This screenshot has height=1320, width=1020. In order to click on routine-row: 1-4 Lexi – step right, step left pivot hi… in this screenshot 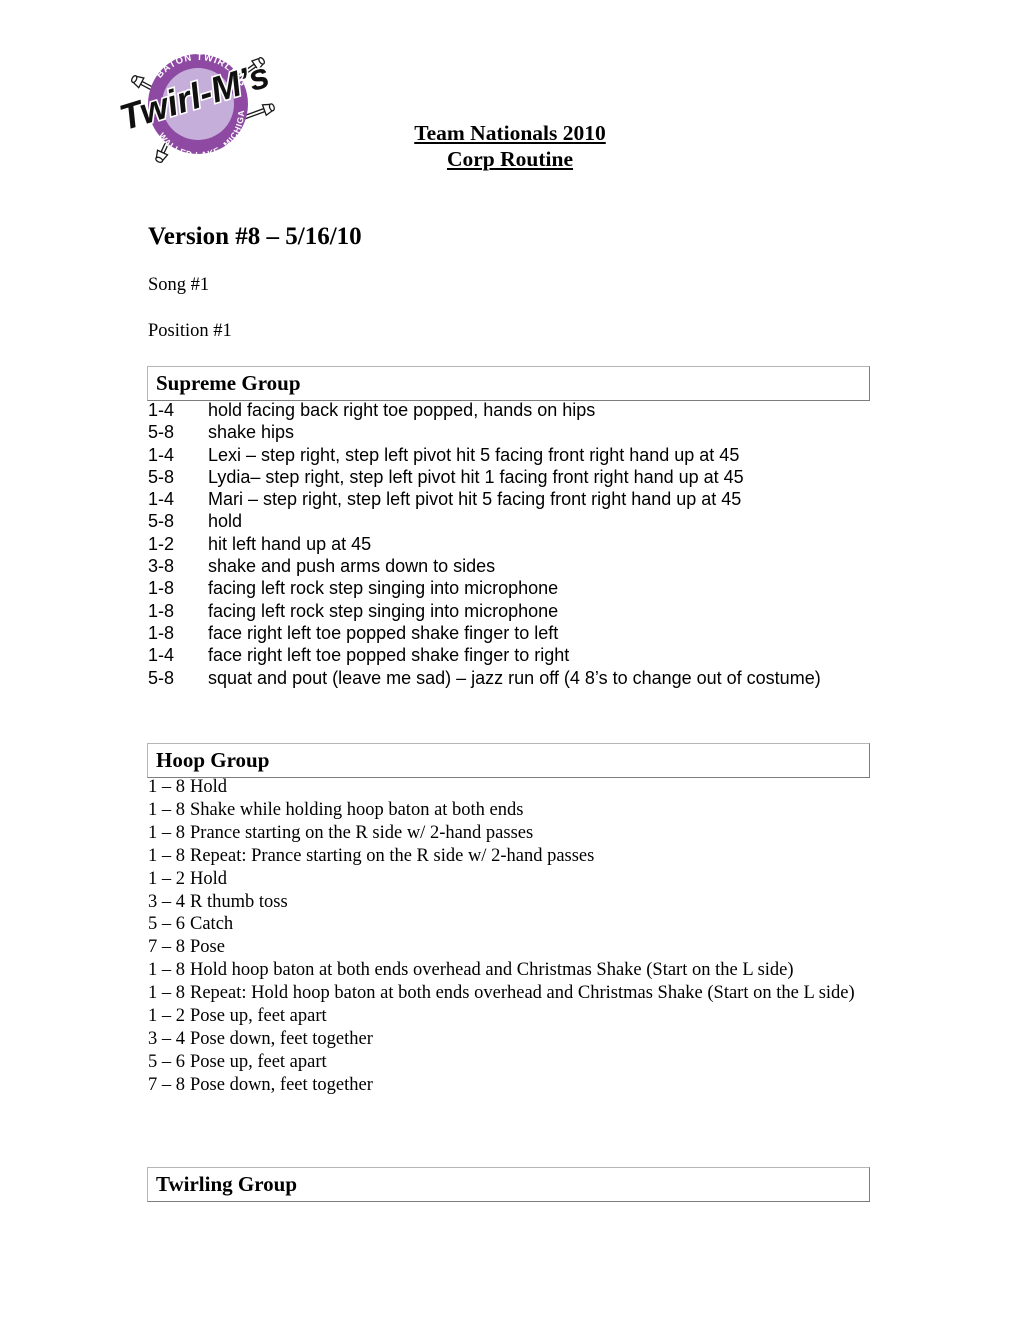, I will do `click(510, 455)`.